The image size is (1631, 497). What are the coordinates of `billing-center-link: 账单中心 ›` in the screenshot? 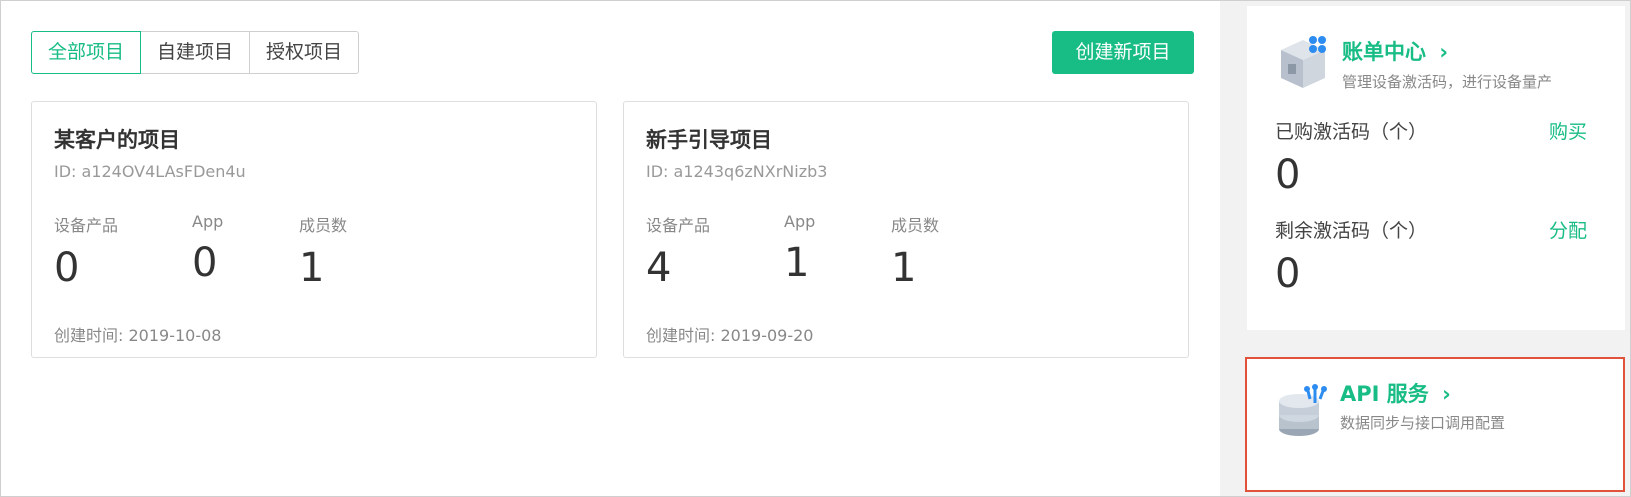 It's located at (1395, 51).